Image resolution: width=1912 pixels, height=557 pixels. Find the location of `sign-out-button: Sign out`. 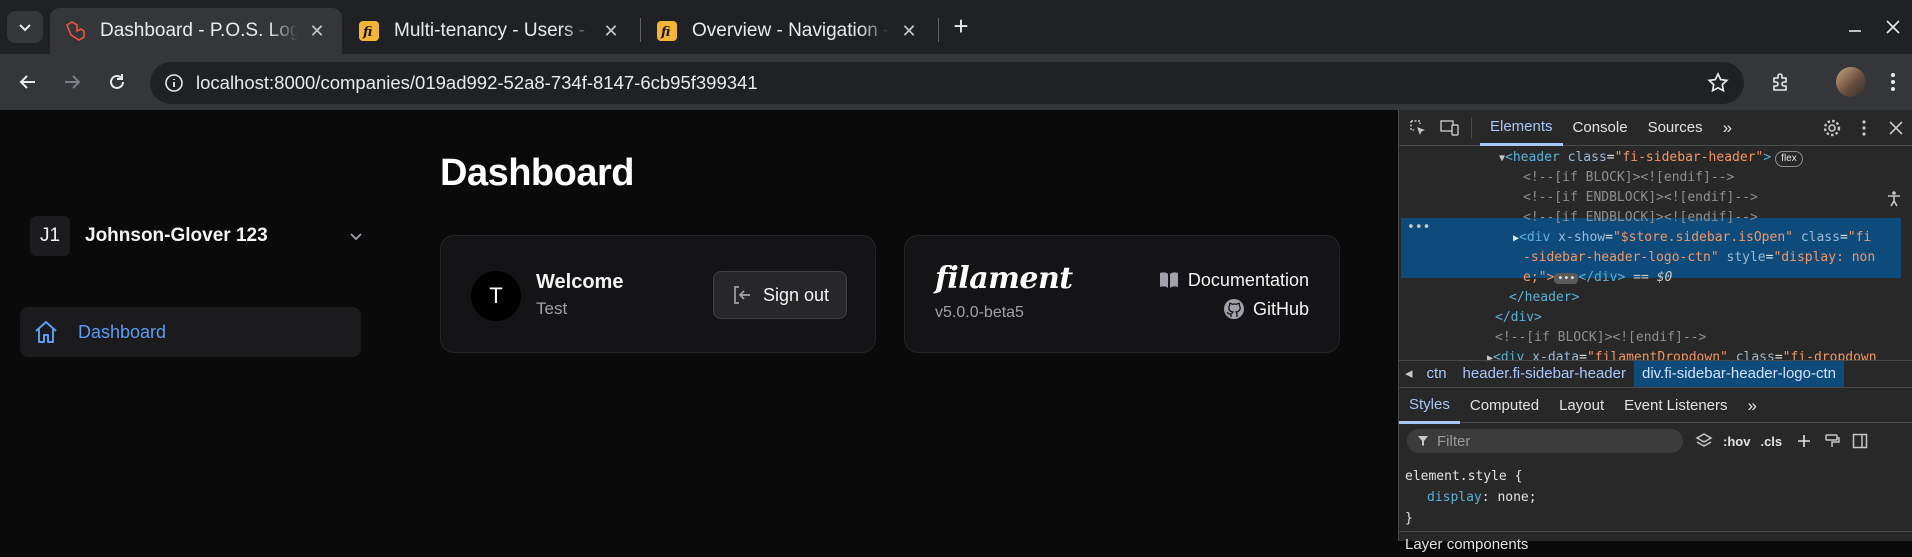

sign-out-button: Sign out is located at coordinates (780, 295).